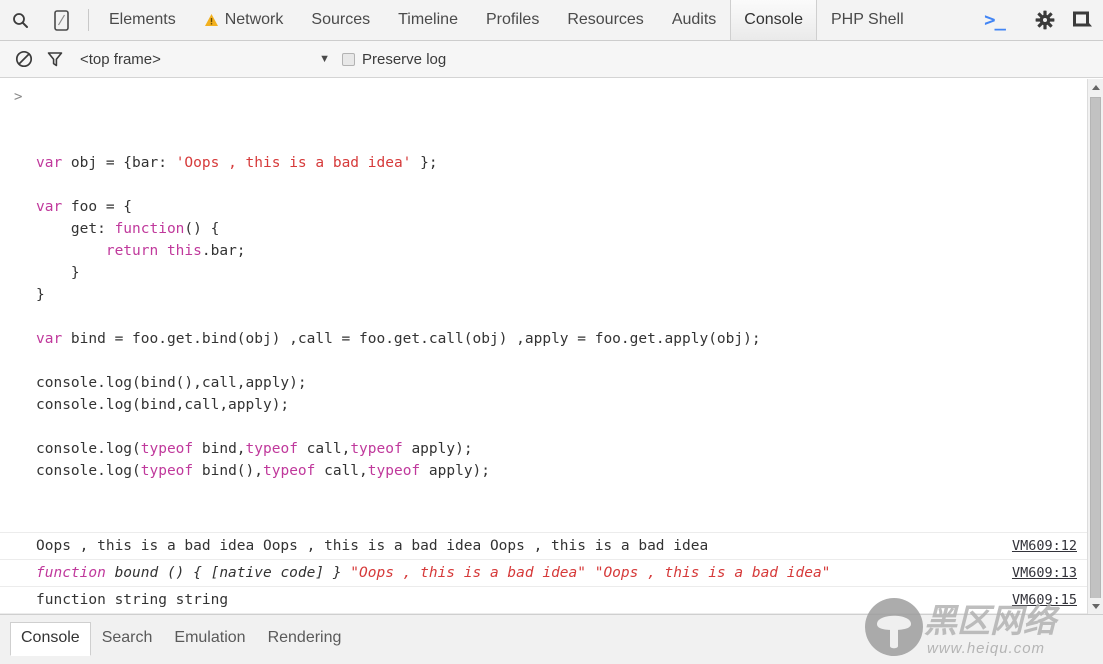  Describe the element at coordinates (994, 20) in the screenshot. I see `toggle-console-drawer-icon: >_` at that location.